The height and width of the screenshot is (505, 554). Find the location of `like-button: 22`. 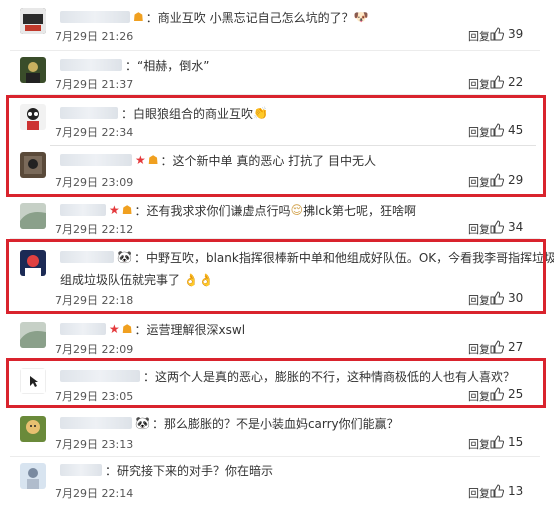

like-button: 22 is located at coordinates (511, 82).